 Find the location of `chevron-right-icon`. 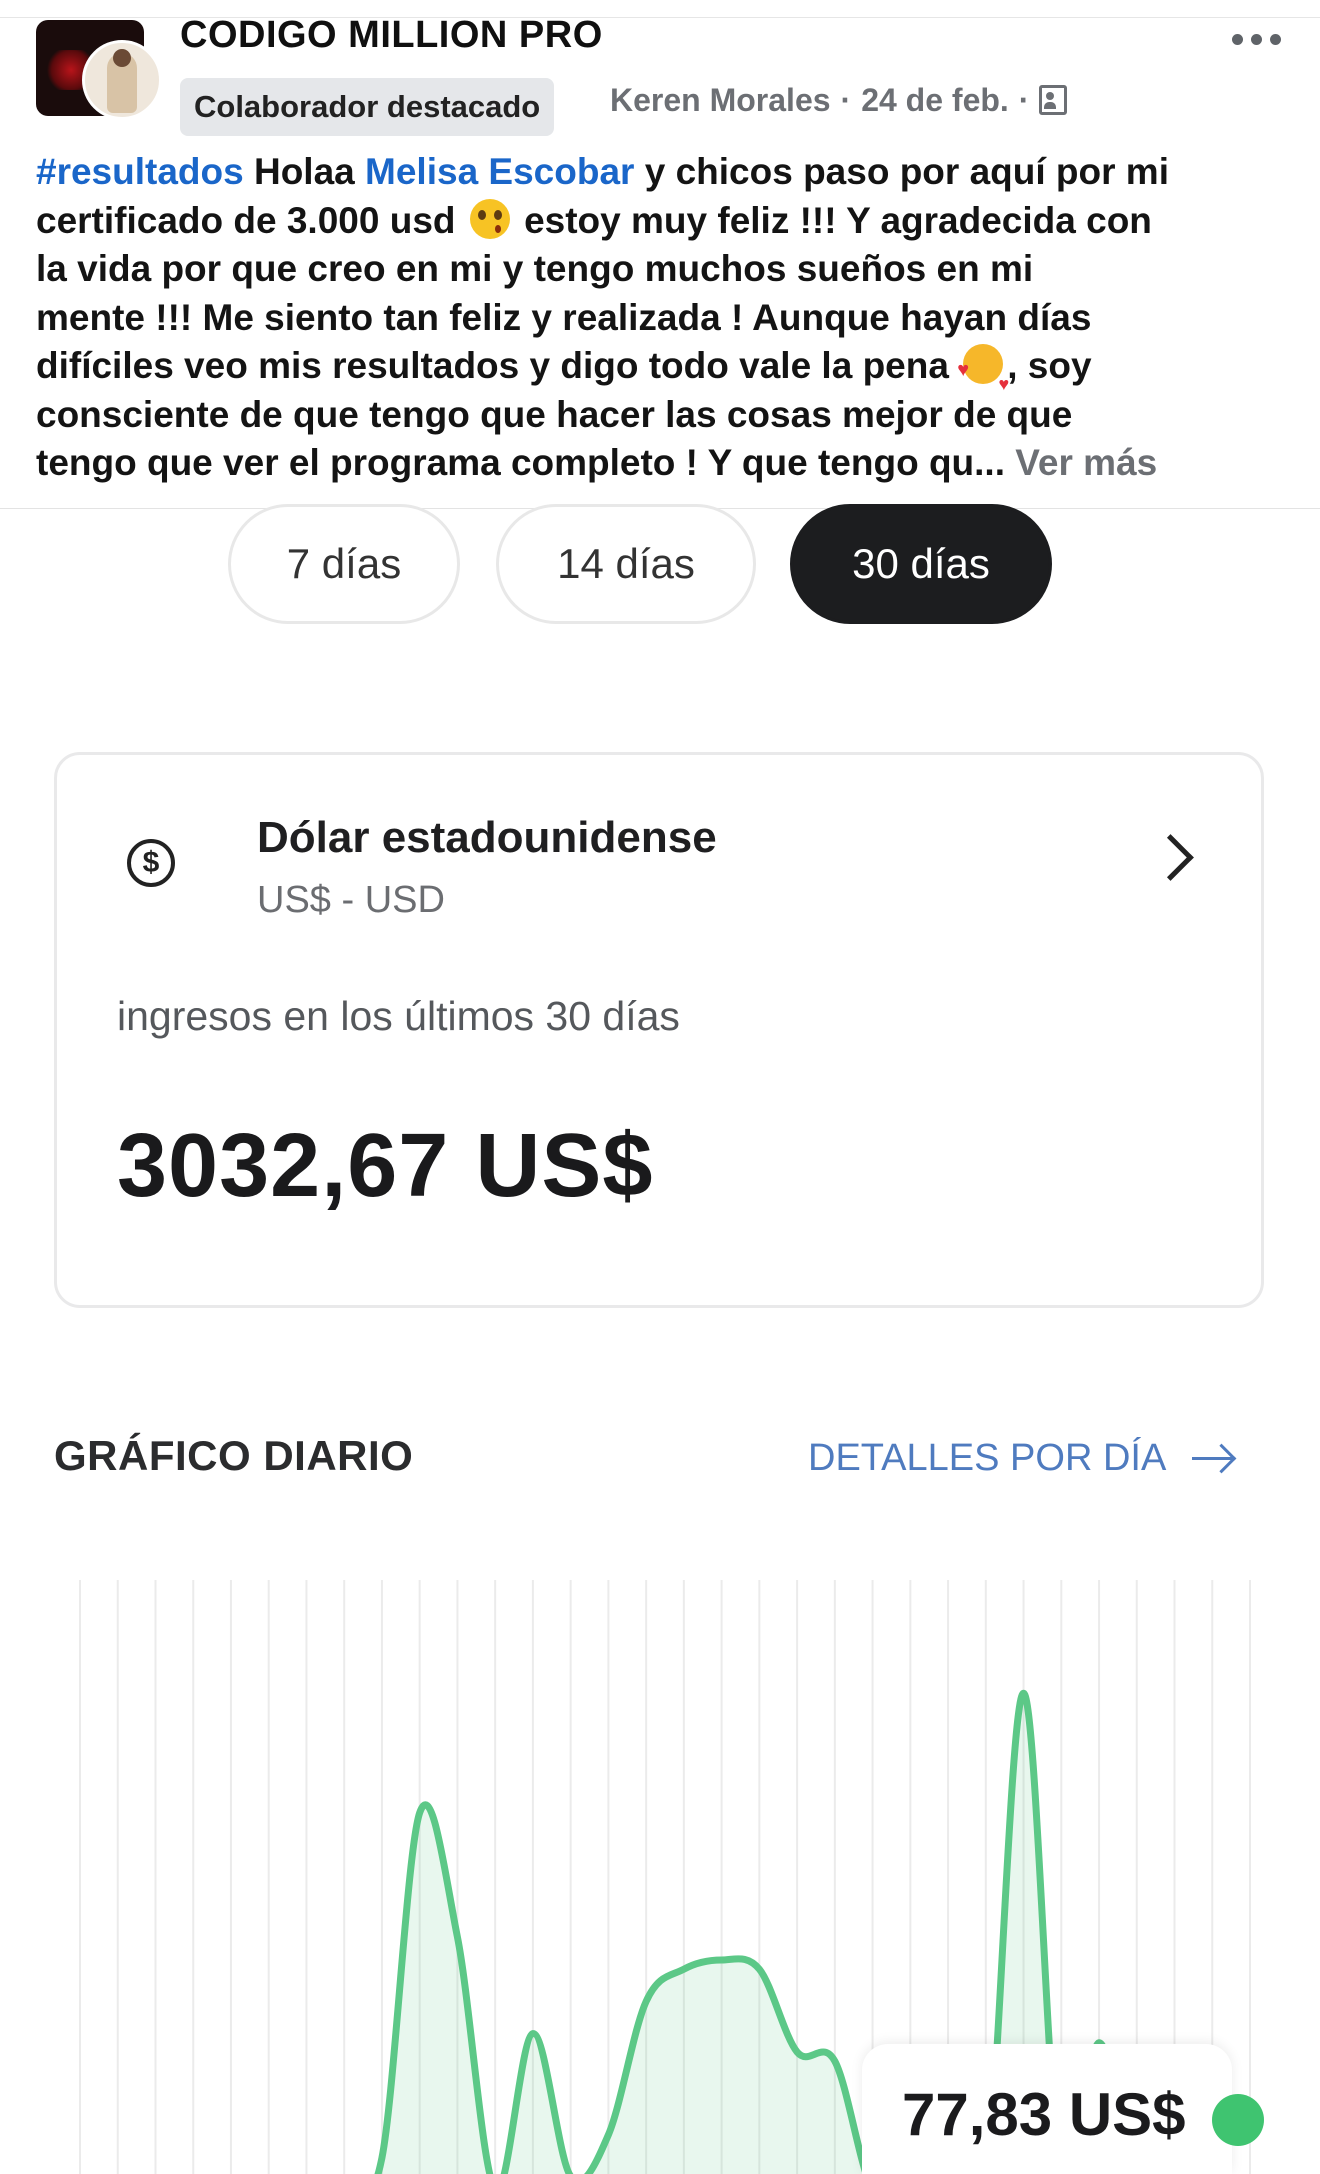

chevron-right-icon is located at coordinates (1170, 857).